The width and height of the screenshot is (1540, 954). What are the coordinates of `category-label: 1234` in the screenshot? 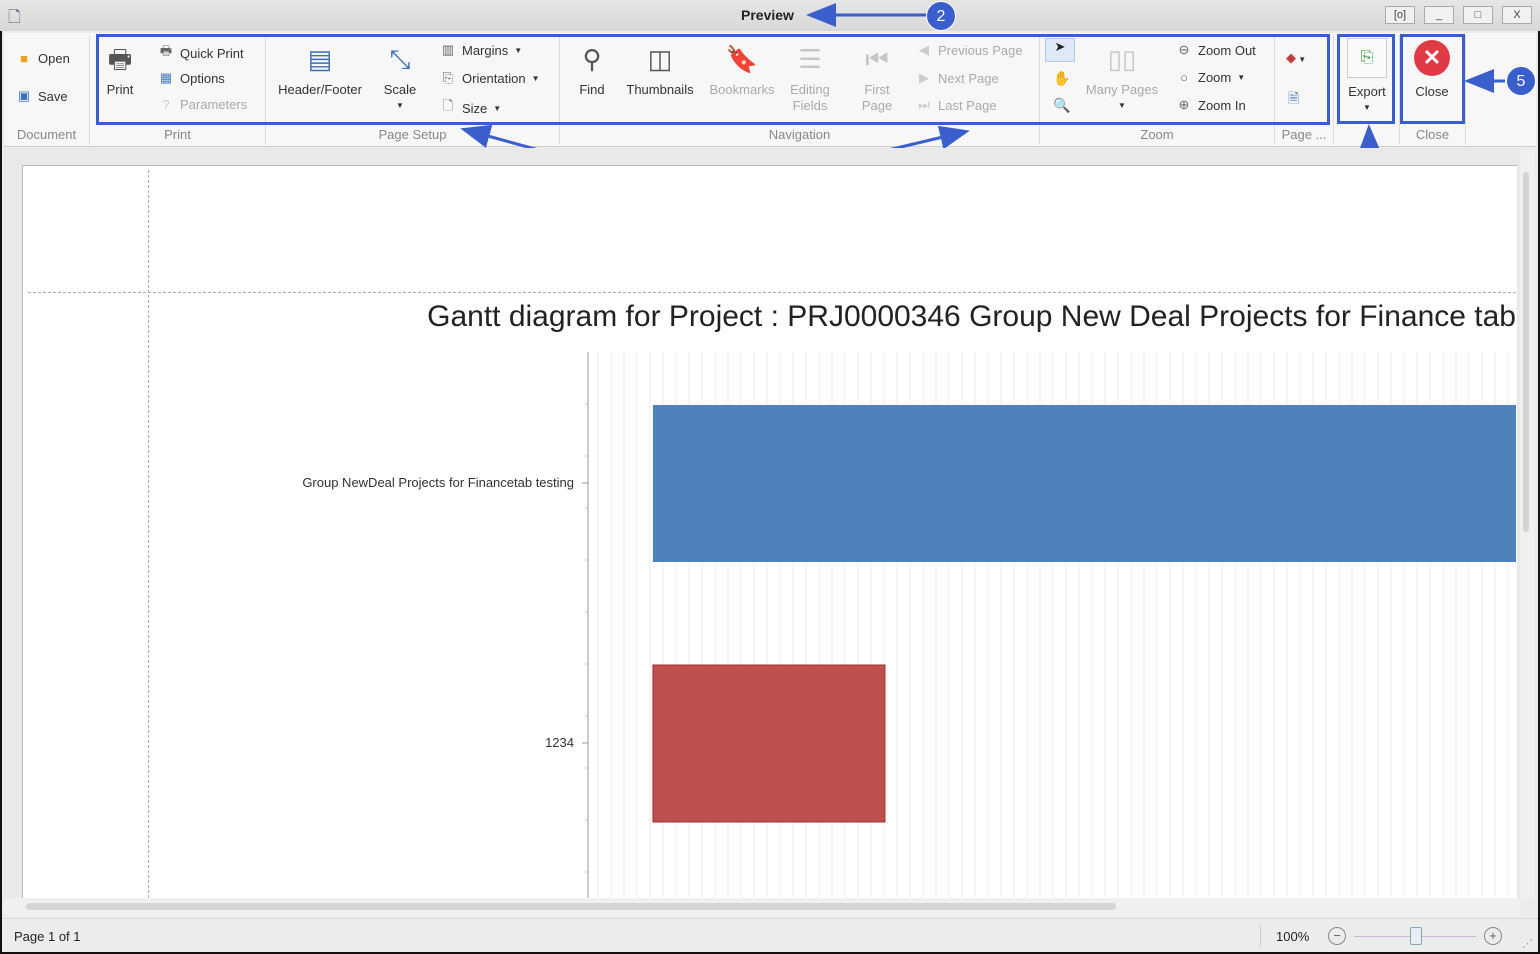 It's located at (559, 742).